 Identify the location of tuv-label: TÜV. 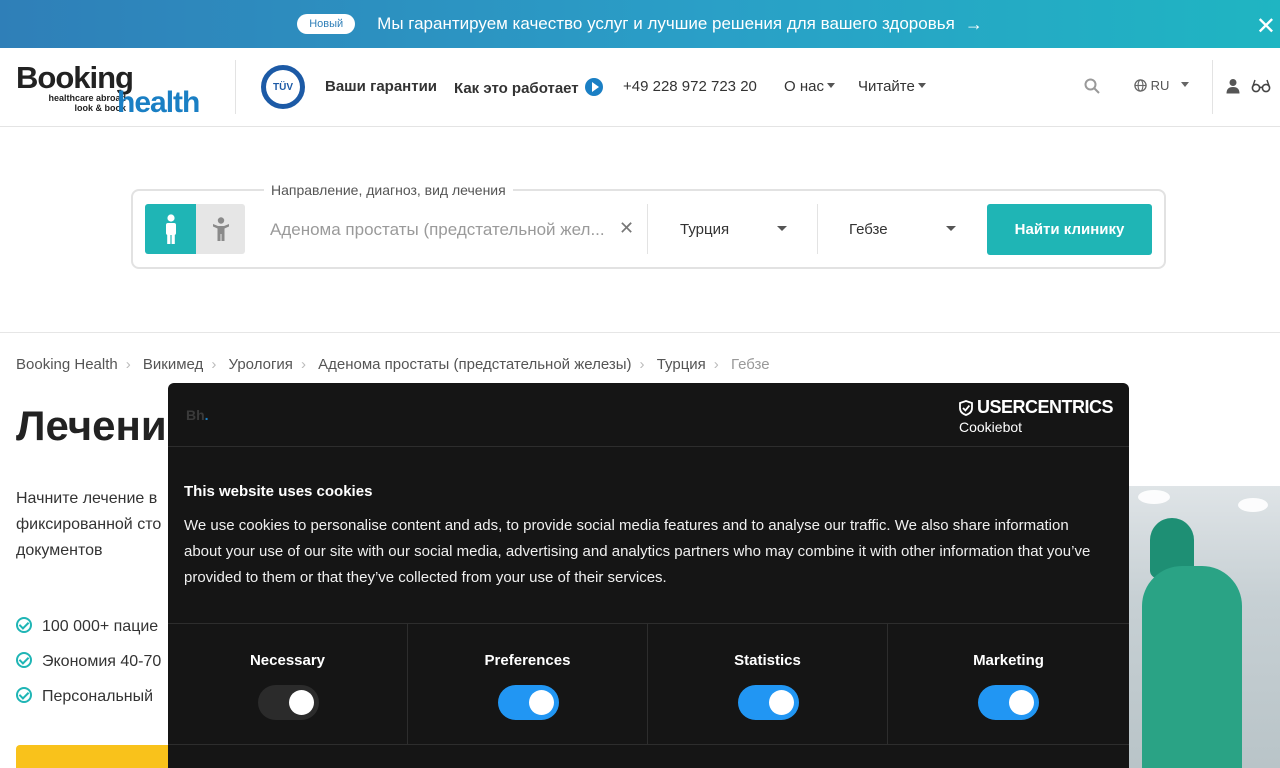
(283, 87).